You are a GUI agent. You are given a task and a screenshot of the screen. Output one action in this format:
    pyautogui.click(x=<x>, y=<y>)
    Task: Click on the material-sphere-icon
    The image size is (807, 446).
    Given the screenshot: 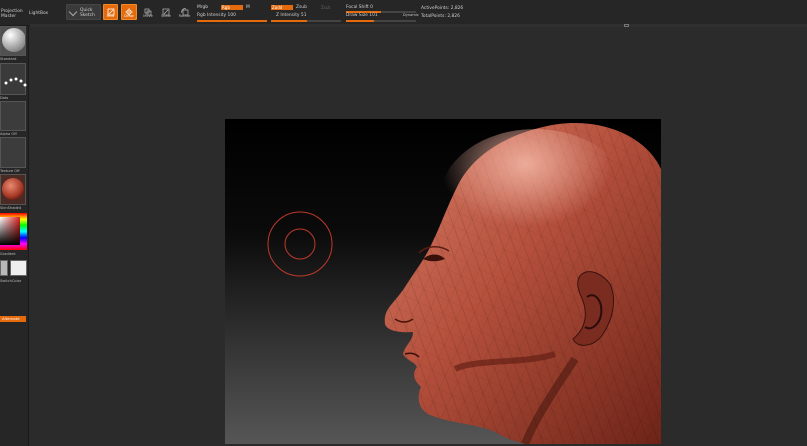 What is the action you would take?
    pyautogui.click(x=13, y=189)
    